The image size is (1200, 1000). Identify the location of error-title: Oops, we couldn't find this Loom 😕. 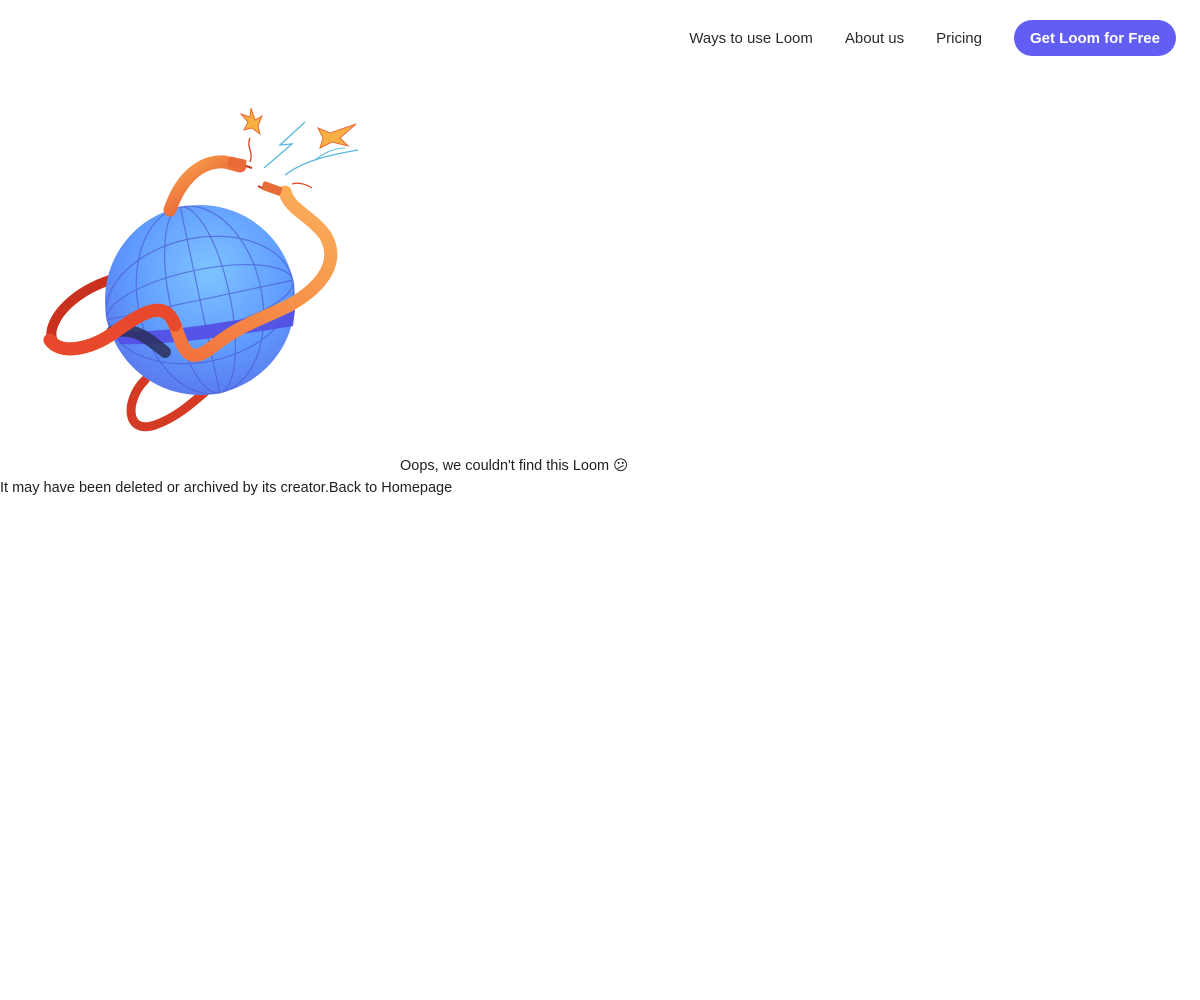
(514, 466).